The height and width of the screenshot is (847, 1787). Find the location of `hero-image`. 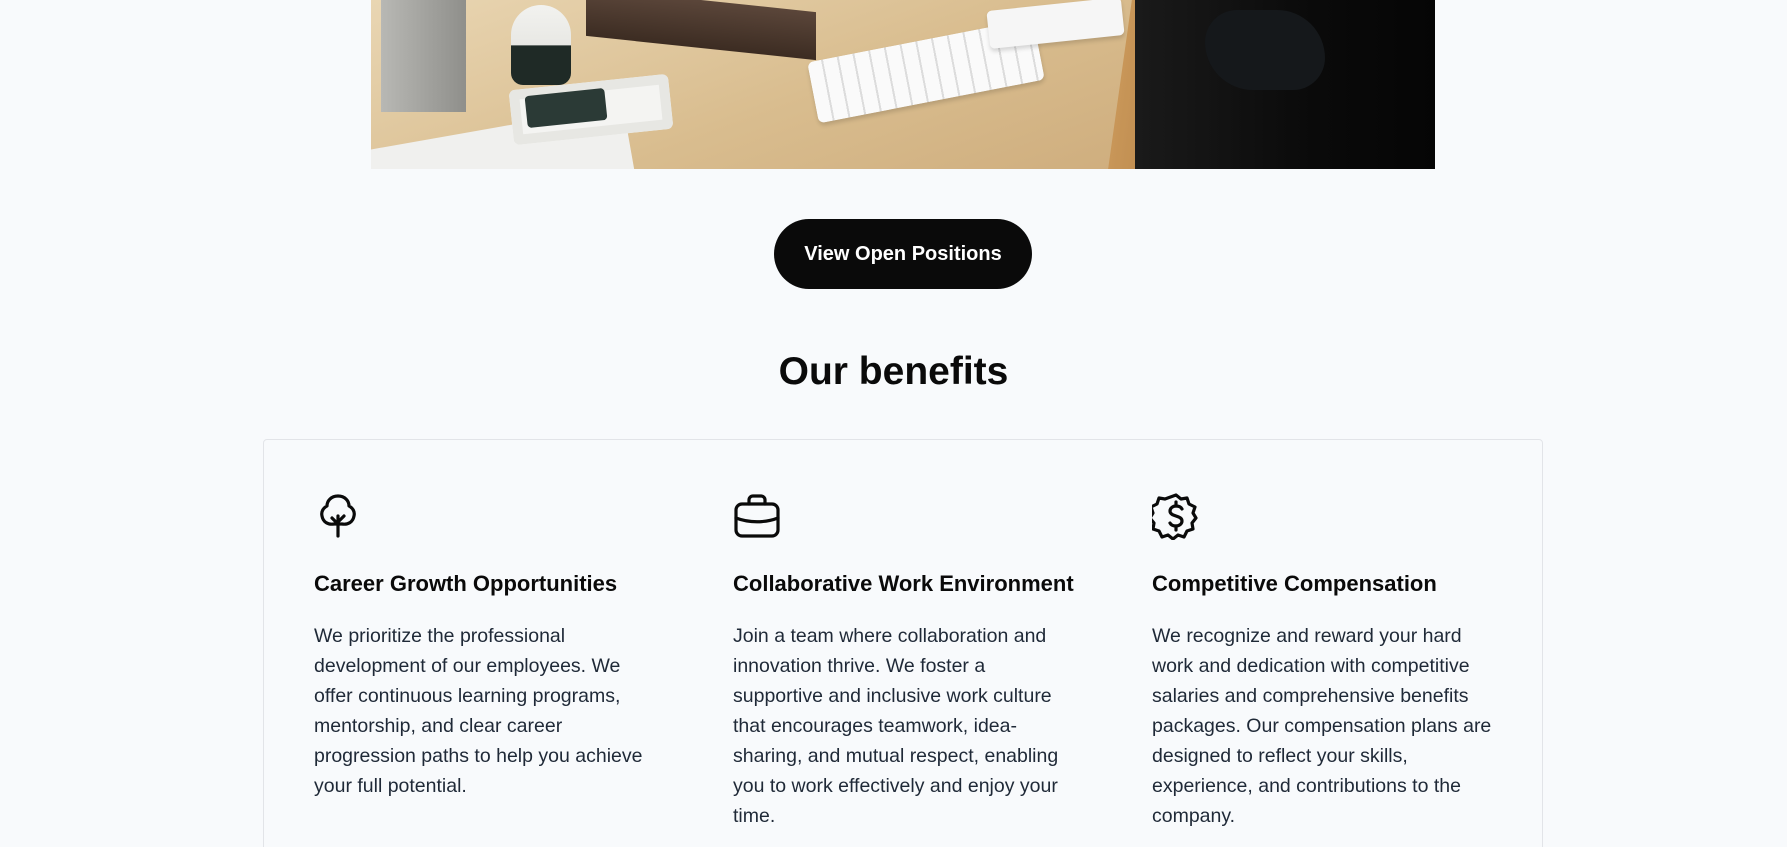

hero-image is located at coordinates (903, 84).